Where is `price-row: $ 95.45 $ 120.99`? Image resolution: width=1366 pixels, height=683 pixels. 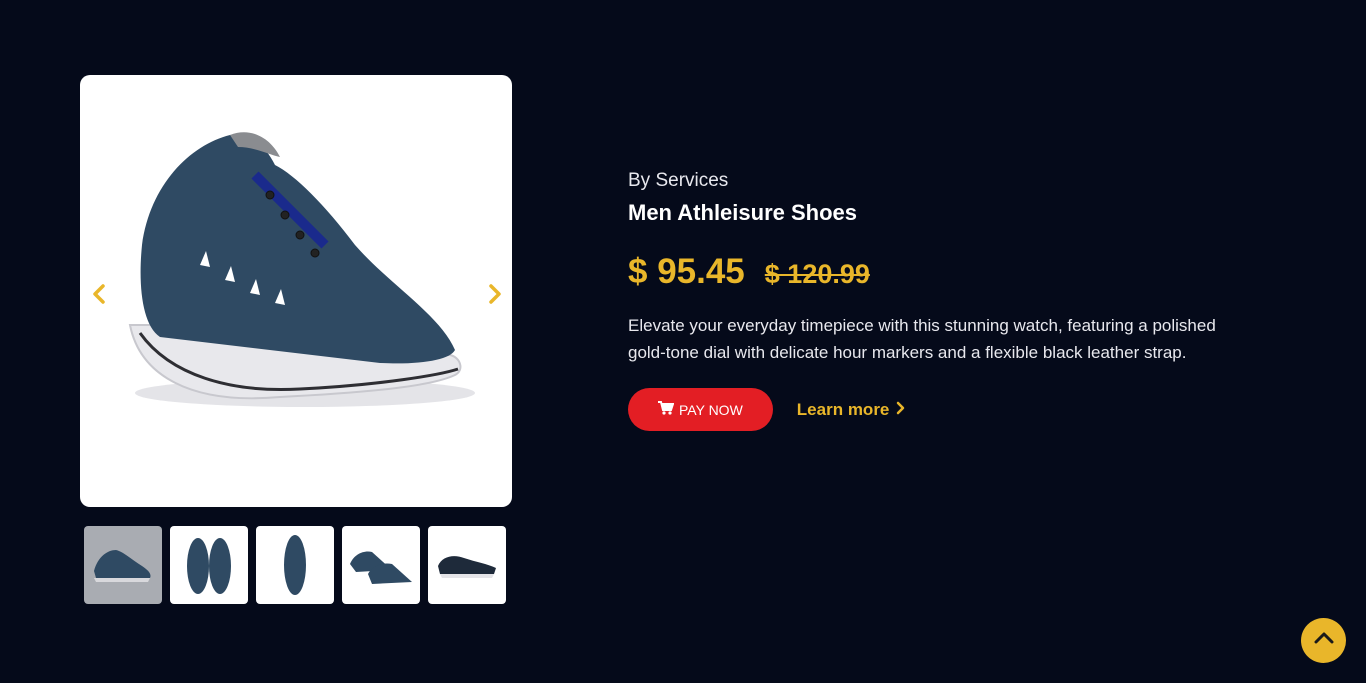
price-row: $ 95.45 $ 120.99 is located at coordinates (948, 272).